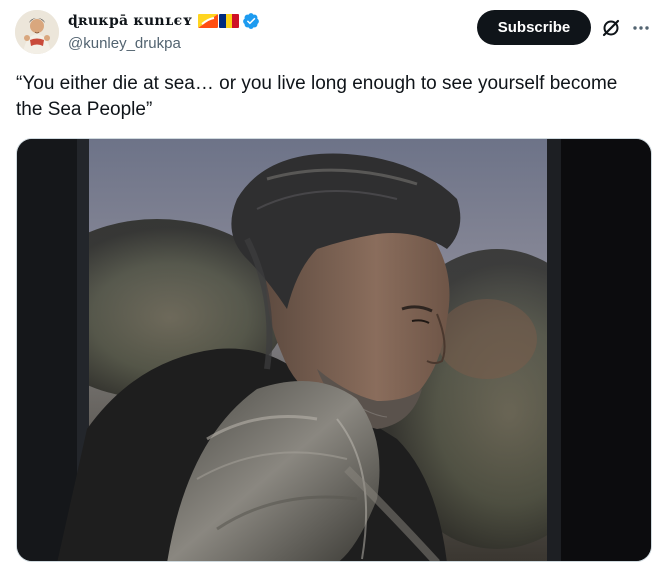 The height and width of the screenshot is (571, 667). What do you see at coordinates (611, 28) in the screenshot?
I see `grok-icon` at bounding box center [611, 28].